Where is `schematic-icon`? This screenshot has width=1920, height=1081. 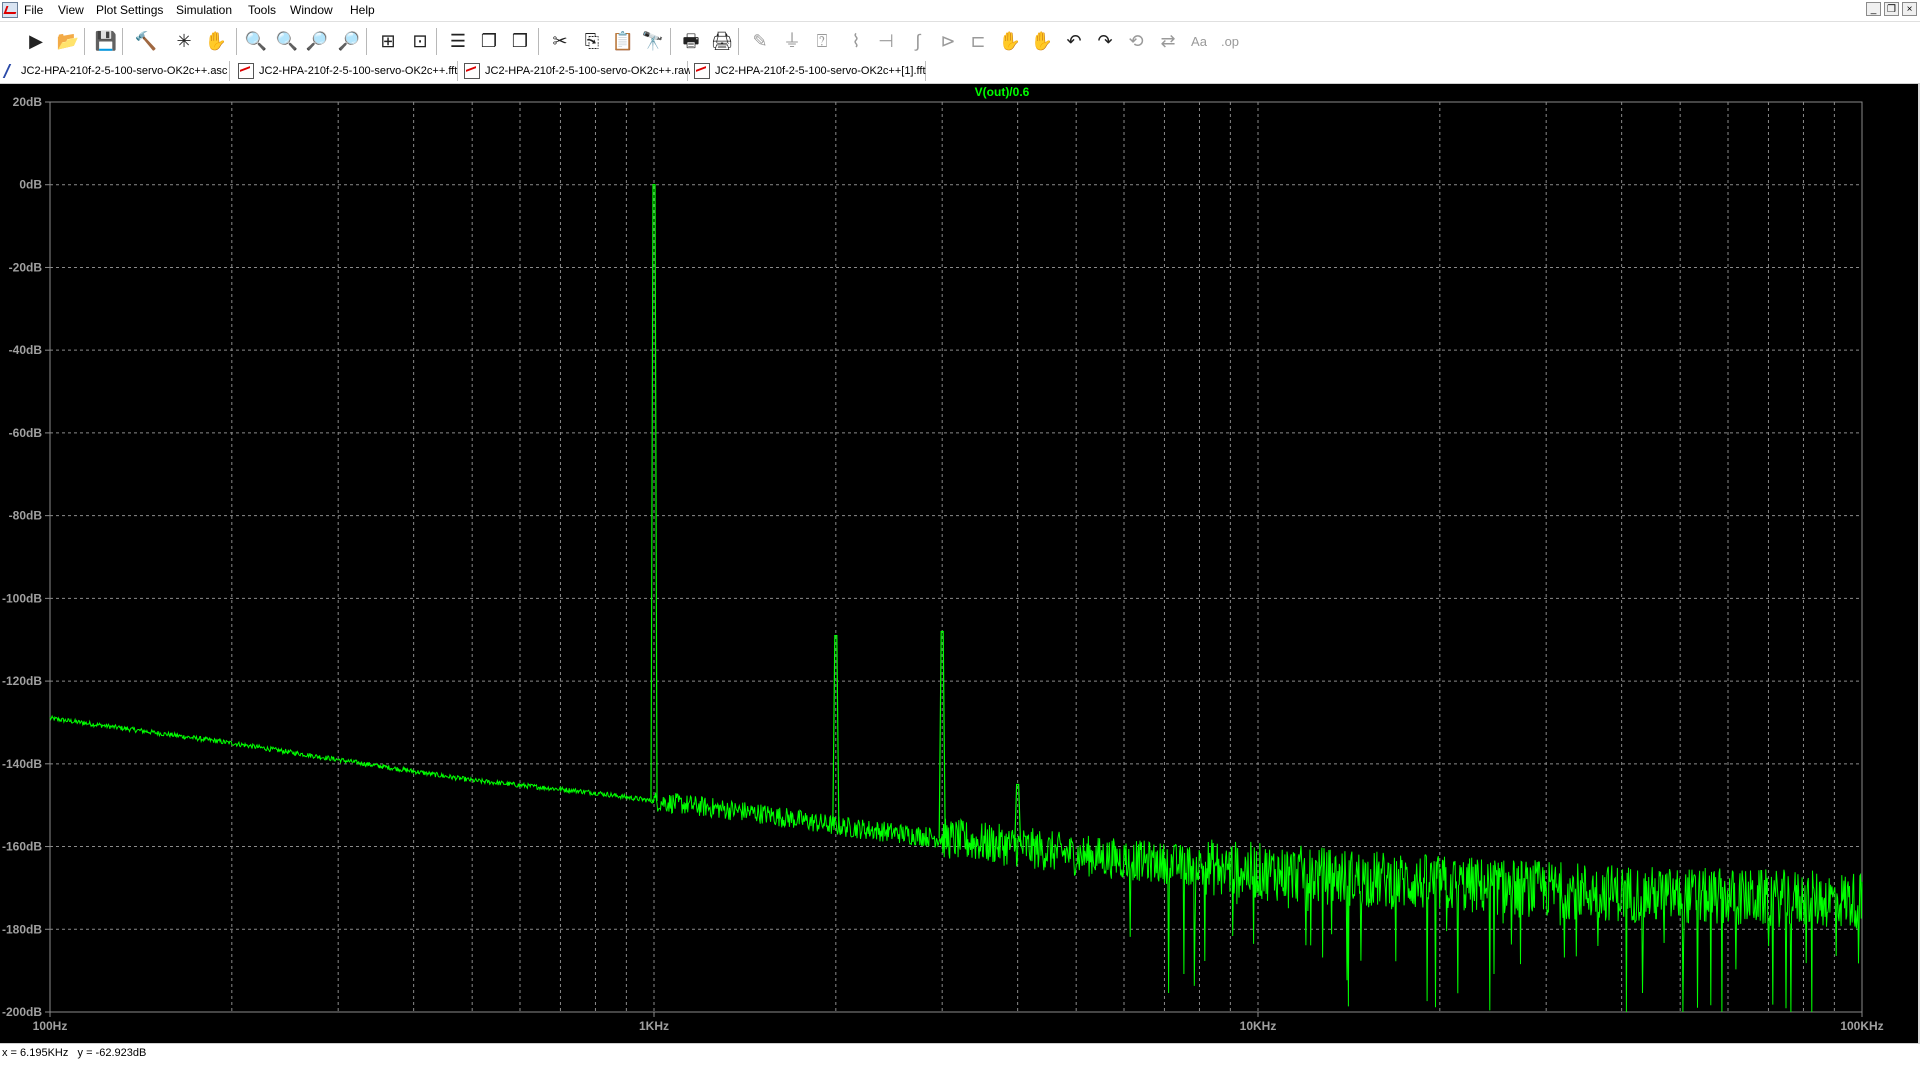
schematic-icon is located at coordinates (11, 71).